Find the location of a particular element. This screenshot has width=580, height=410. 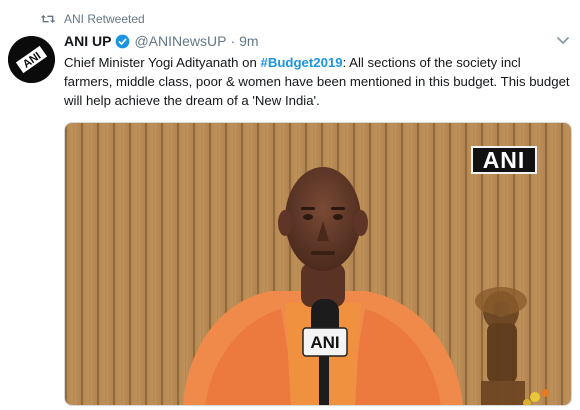

author-handle: @ANINewsUP is located at coordinates (180, 41).